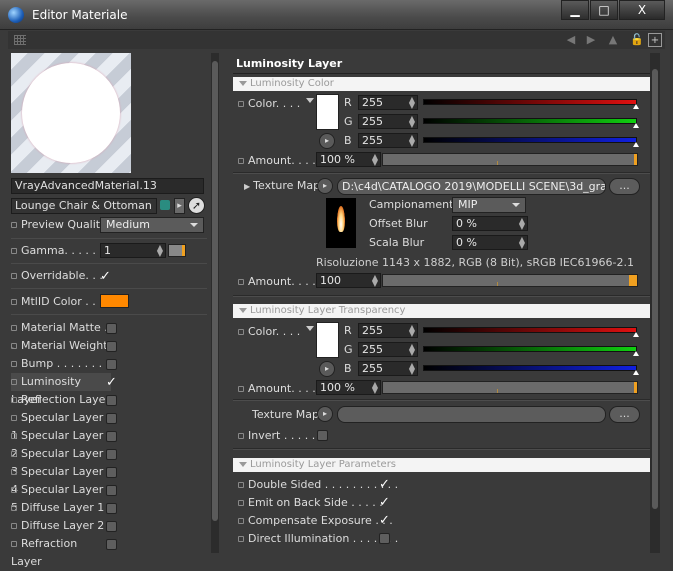 This screenshot has height=571, width=673. I want to click on expand-arrow-icon: ▶, so click(247, 186).